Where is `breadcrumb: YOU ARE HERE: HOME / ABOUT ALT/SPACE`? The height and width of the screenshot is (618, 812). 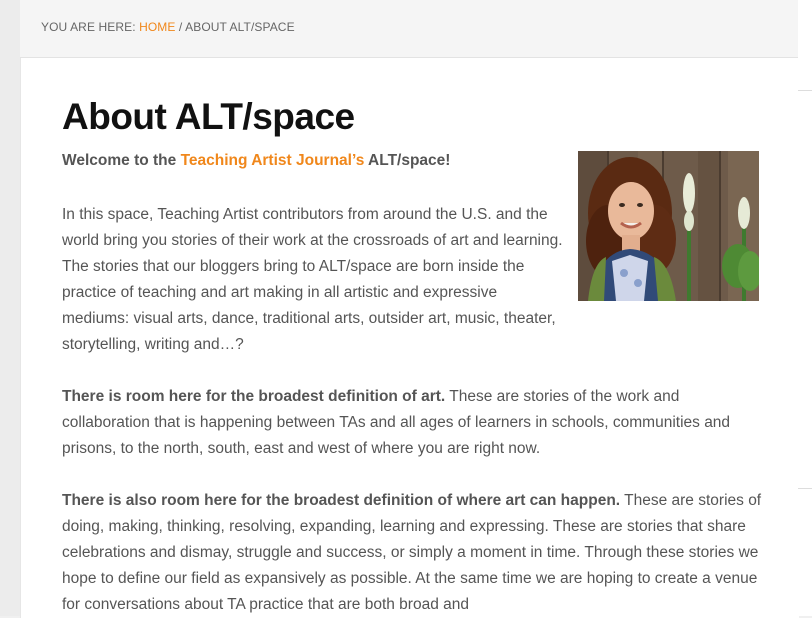
breadcrumb: YOU ARE HERE: HOME / ABOUT ALT/SPACE is located at coordinates (168, 27).